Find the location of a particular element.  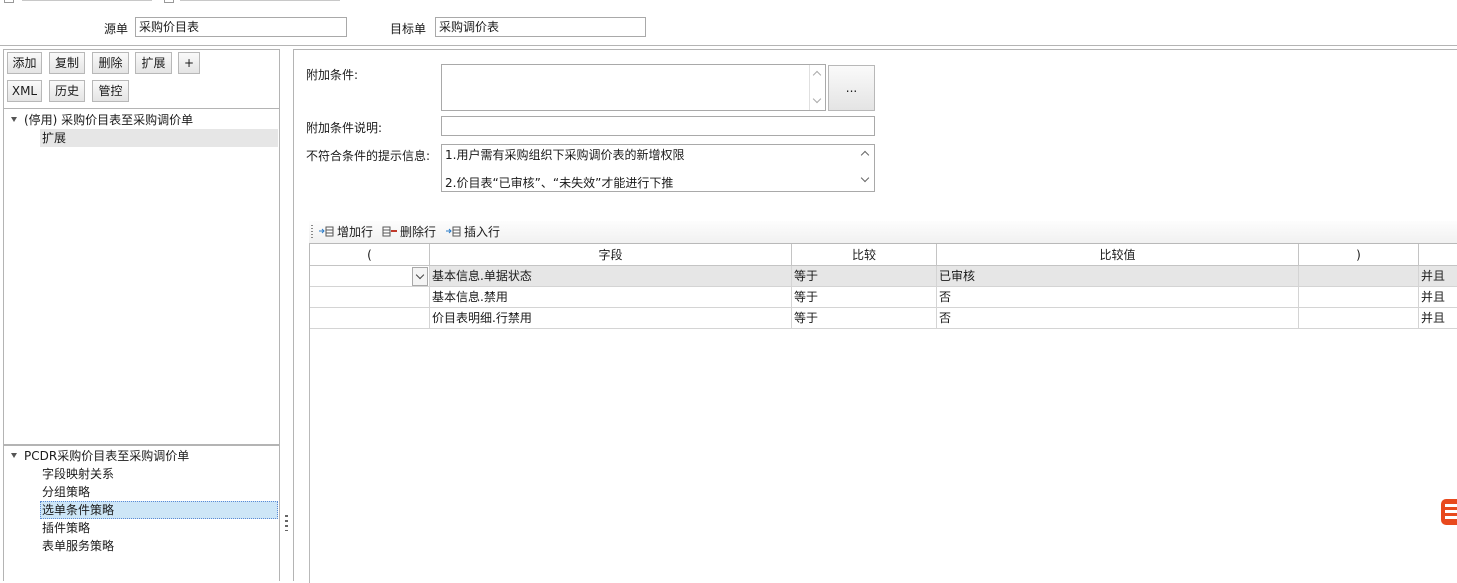

tree-item-selection-policy: 选单条件策略 is located at coordinates (78, 510).